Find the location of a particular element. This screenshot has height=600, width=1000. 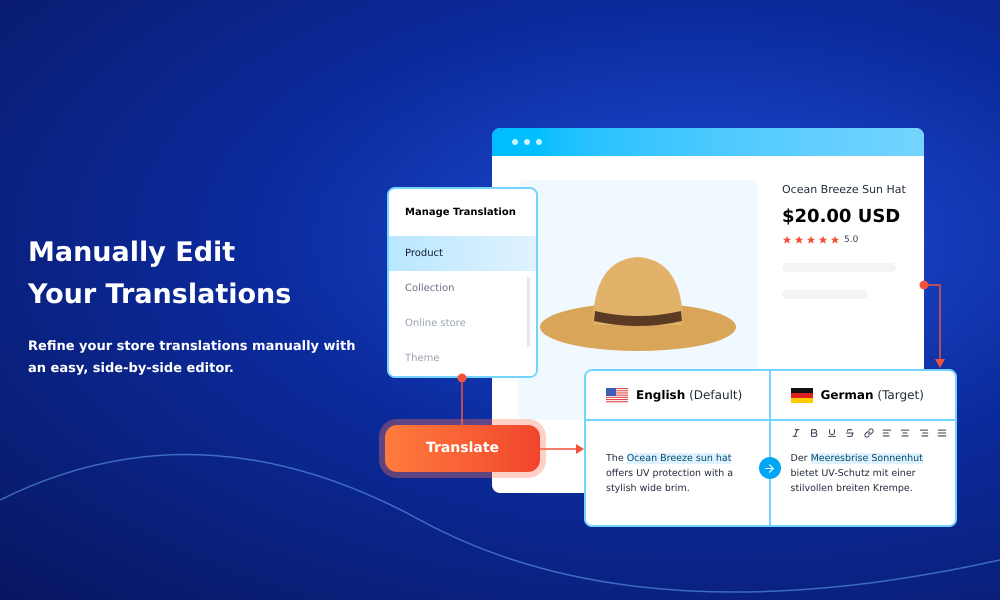

translate-button: Translate is located at coordinates (462, 448).